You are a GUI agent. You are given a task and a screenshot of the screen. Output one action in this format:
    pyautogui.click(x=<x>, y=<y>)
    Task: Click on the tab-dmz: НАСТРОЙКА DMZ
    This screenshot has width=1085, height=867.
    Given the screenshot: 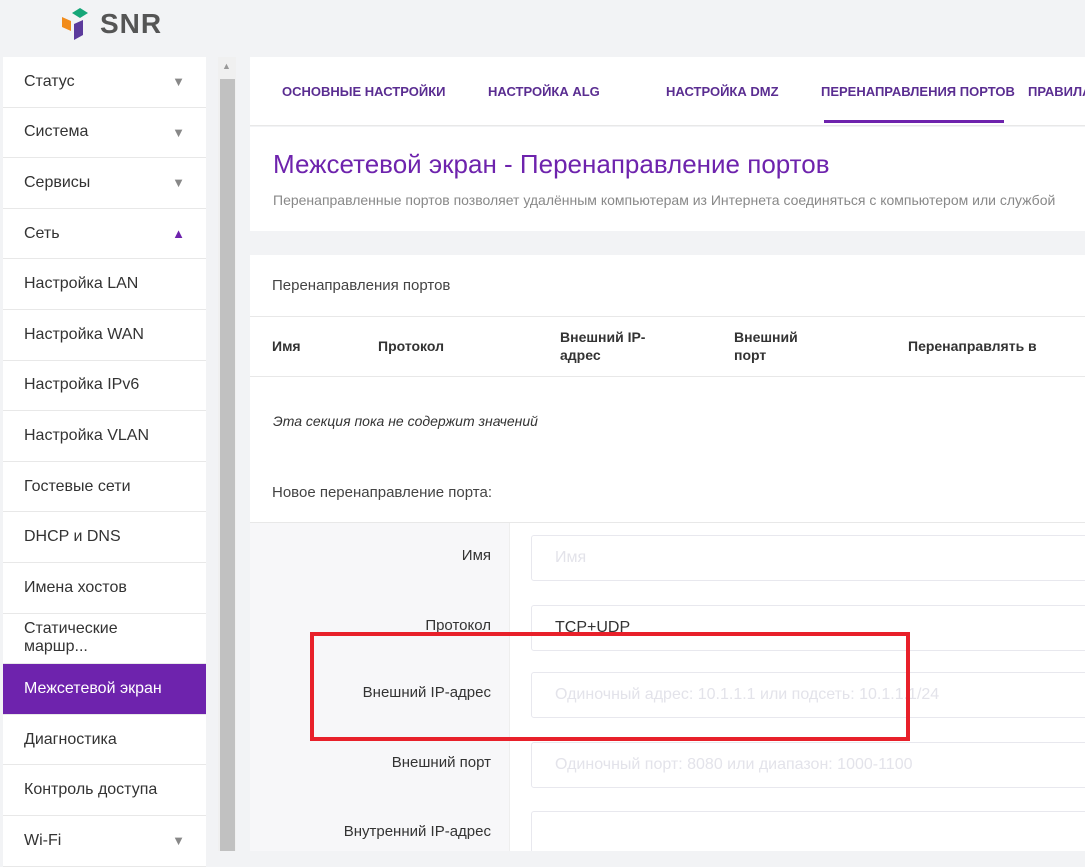 What is the action you would take?
    pyautogui.click(x=722, y=91)
    